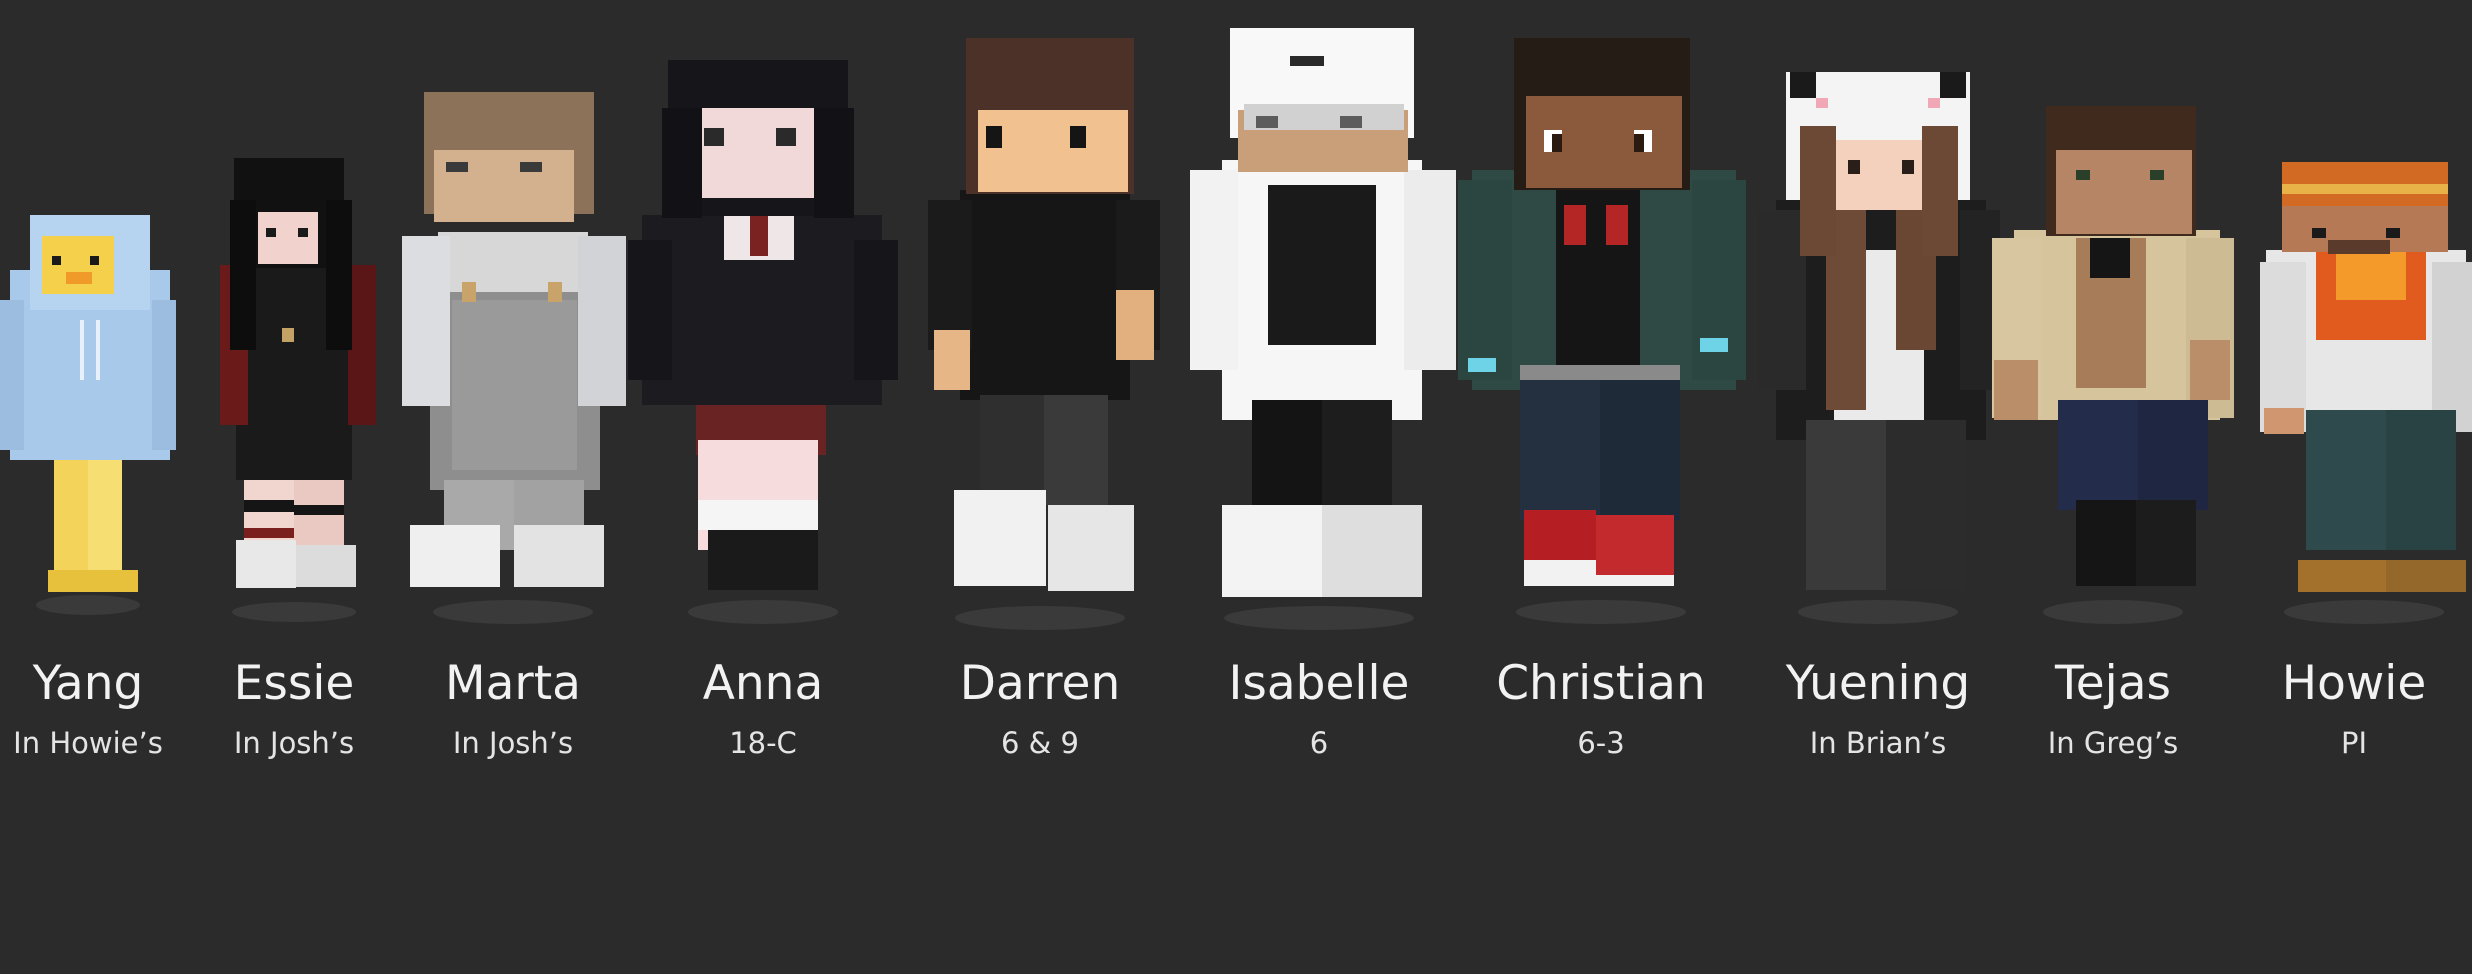  I want to click on avatar-marta, so click(513, 320).